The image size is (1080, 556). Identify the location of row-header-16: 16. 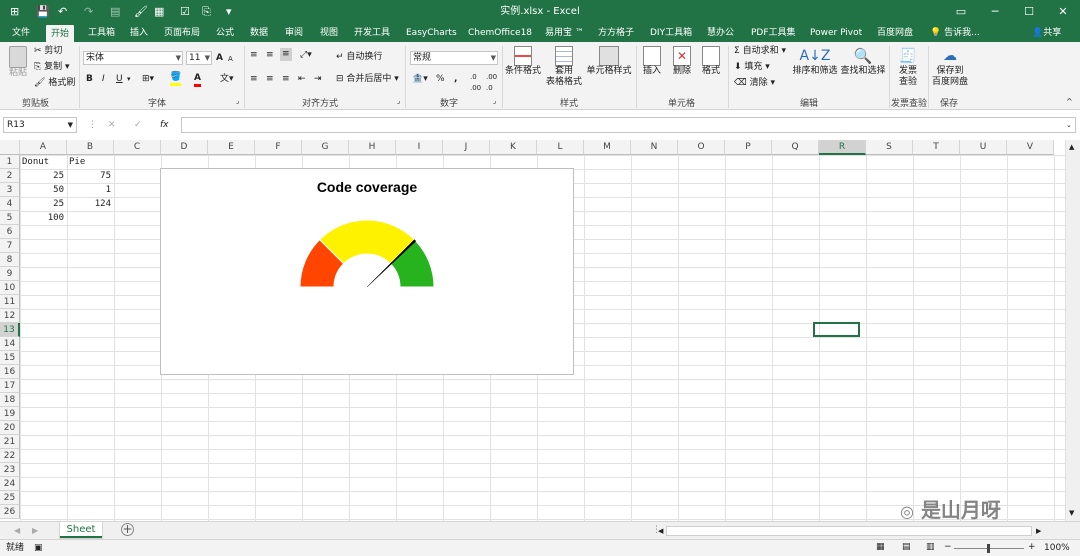
(10, 372).